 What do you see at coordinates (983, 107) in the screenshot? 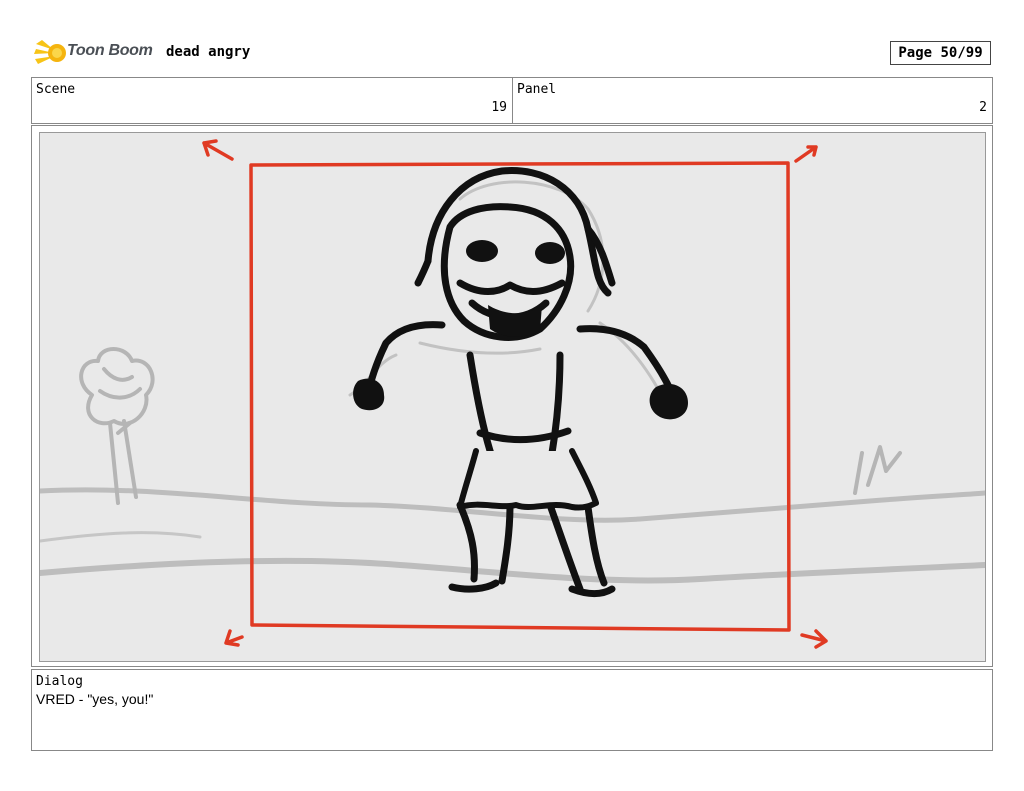
I see `panel-number: 2` at bounding box center [983, 107].